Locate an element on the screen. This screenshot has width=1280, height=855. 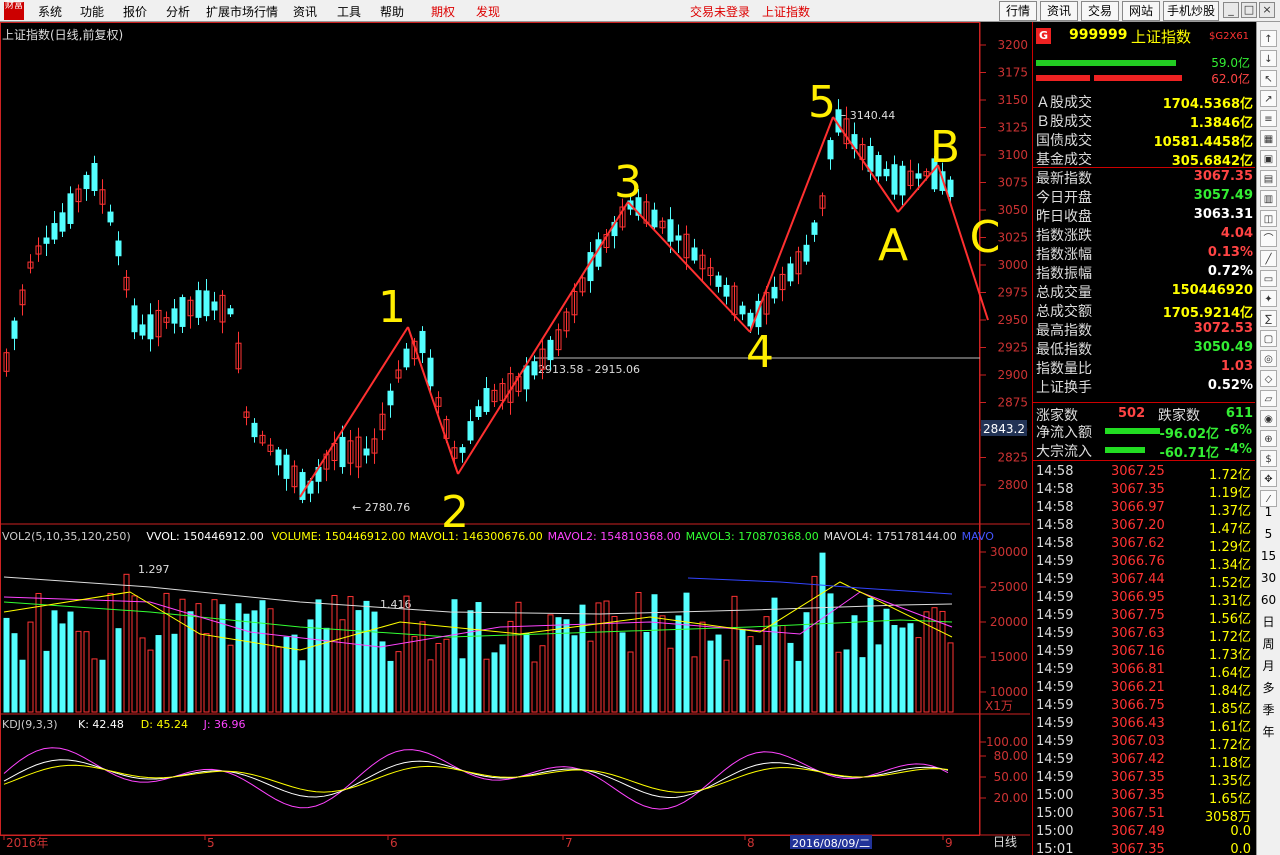
chart-tool-icon: ◉ is located at coordinates (1268, 418).